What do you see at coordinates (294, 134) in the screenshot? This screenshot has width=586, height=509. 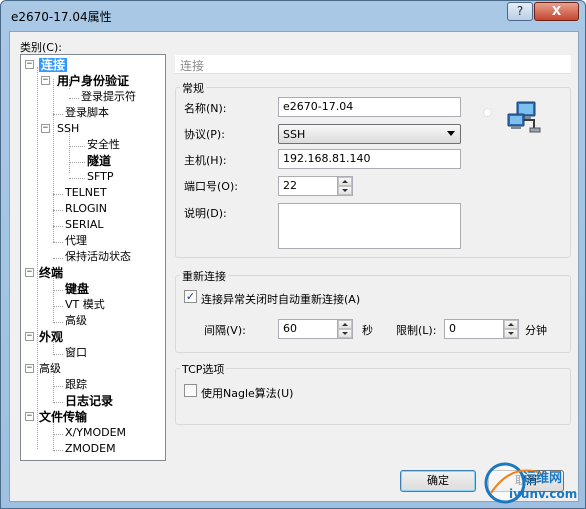 I see `protocol-select-value: SSH` at bounding box center [294, 134].